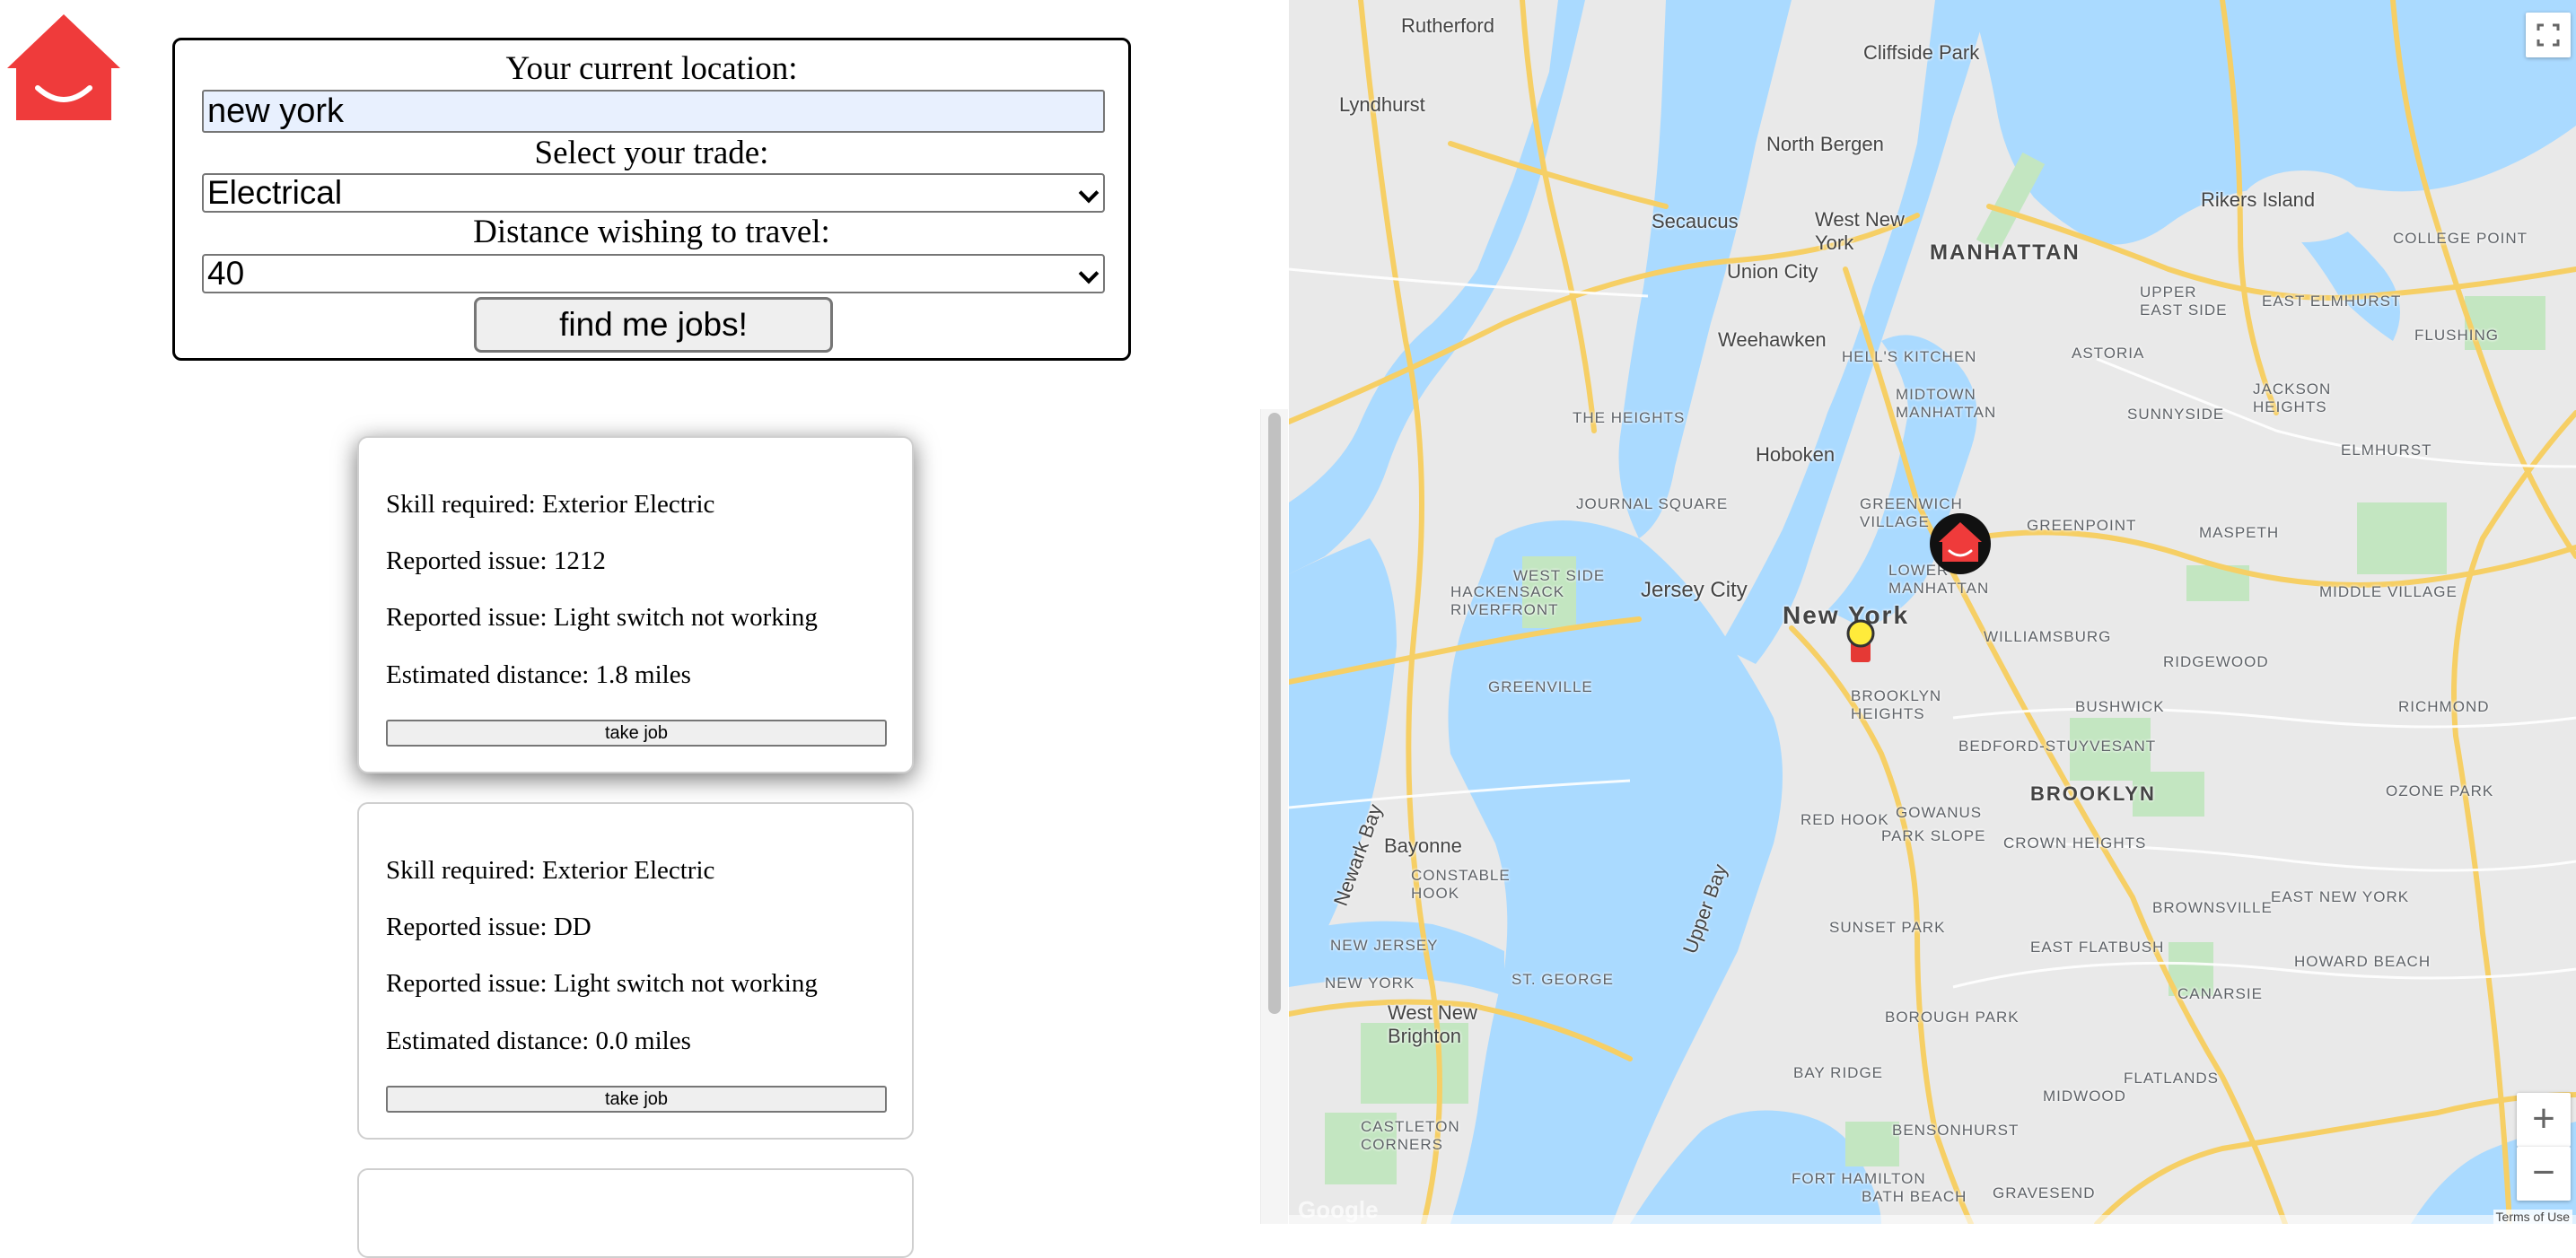 Image resolution: width=2576 pixels, height=1258 pixels. Describe the element at coordinates (2048, 636) in the screenshot. I see `map-label-williamsburg: WILLIAMSBURG` at that location.